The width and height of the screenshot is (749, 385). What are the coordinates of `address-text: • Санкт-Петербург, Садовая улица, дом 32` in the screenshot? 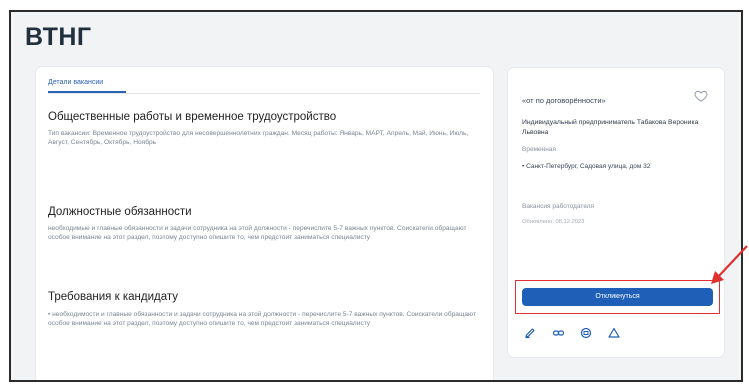 It's located at (586, 166).